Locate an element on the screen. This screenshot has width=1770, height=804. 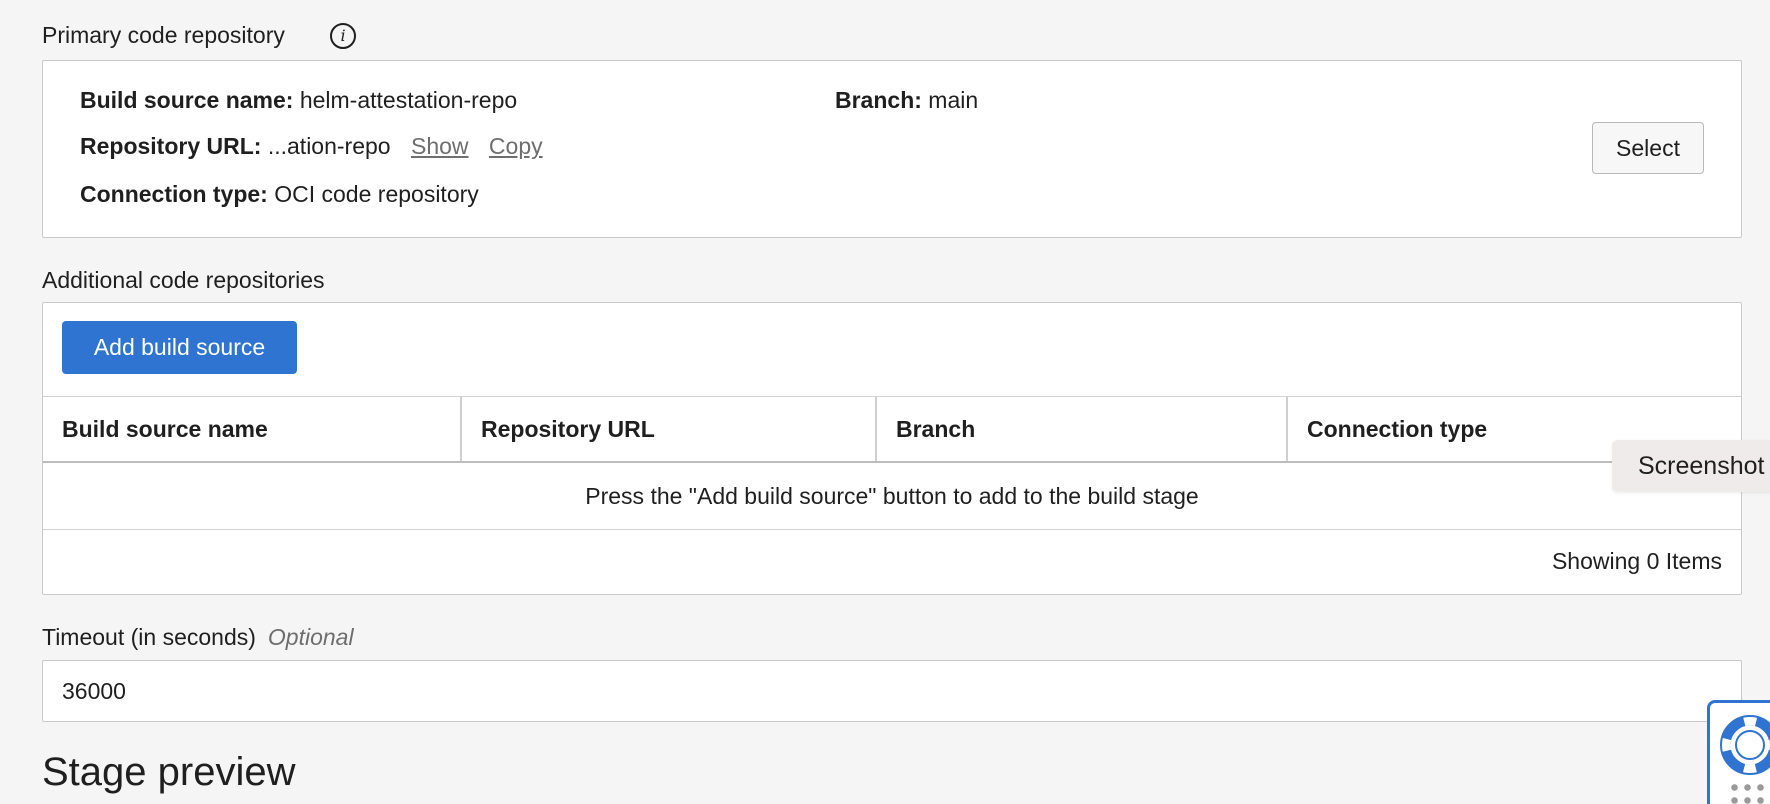
column-header-branch: Branch is located at coordinates (1082, 429).